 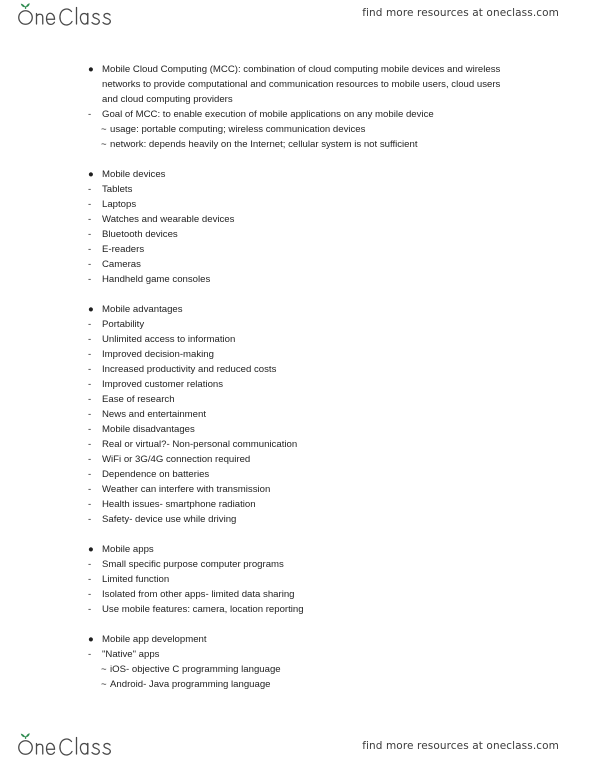 I want to click on note-line: ● Mobile devices, so click(x=297, y=174).